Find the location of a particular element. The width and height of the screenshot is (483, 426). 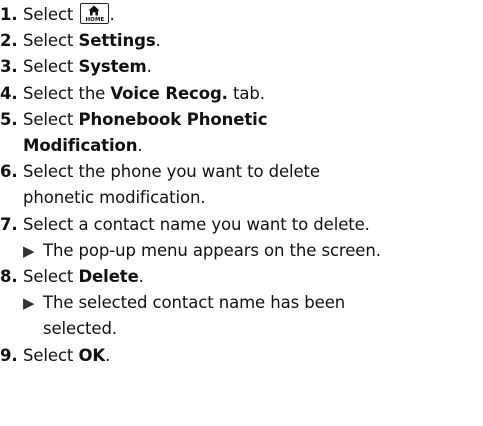

button-ok: OK is located at coordinates (92, 355).